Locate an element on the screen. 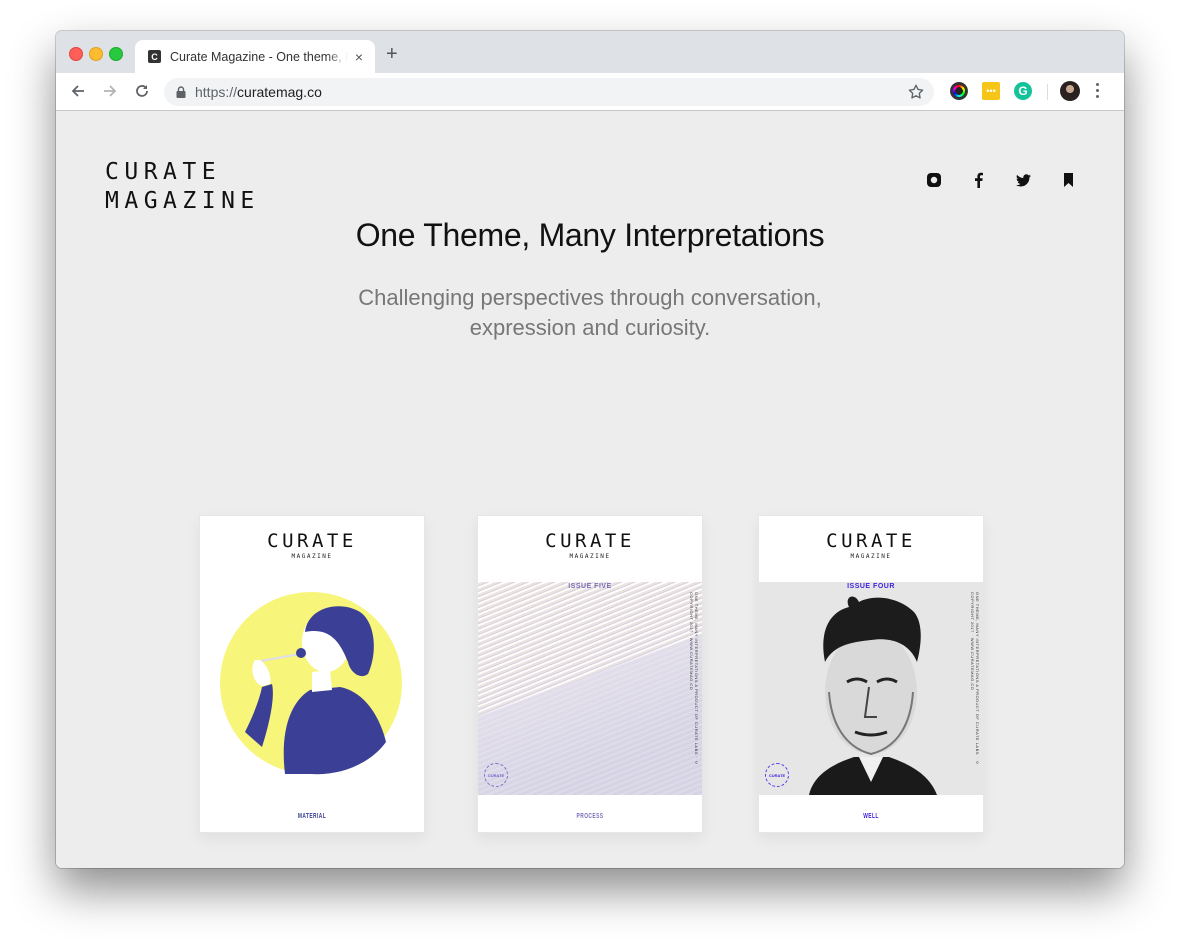 The image size is (1180, 949). reload-button is located at coordinates (142, 91).